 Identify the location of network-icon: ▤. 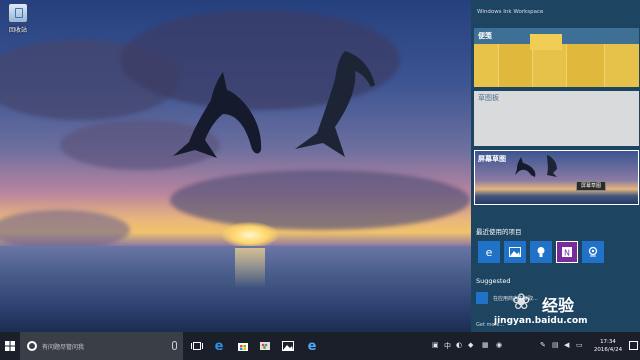
(555, 345).